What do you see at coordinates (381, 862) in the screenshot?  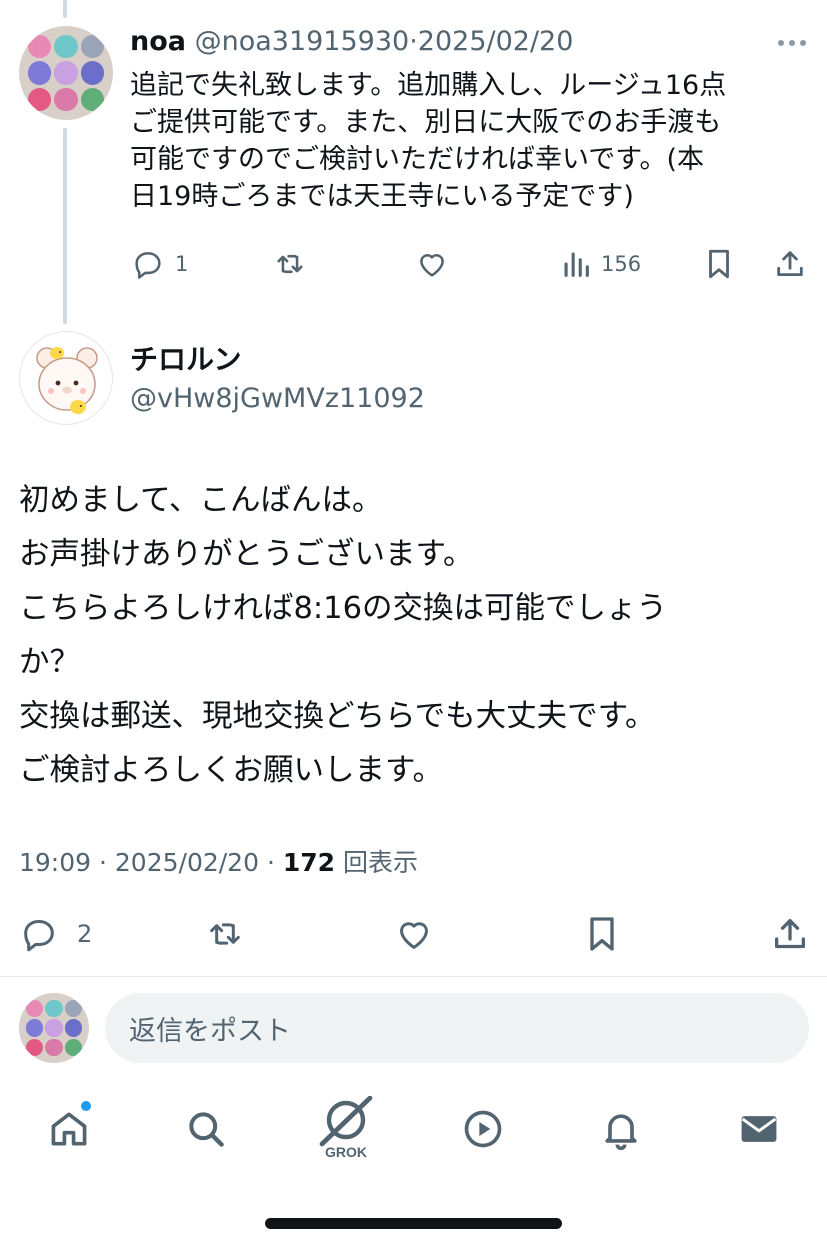 I see `view-count-label: 回表示` at bounding box center [381, 862].